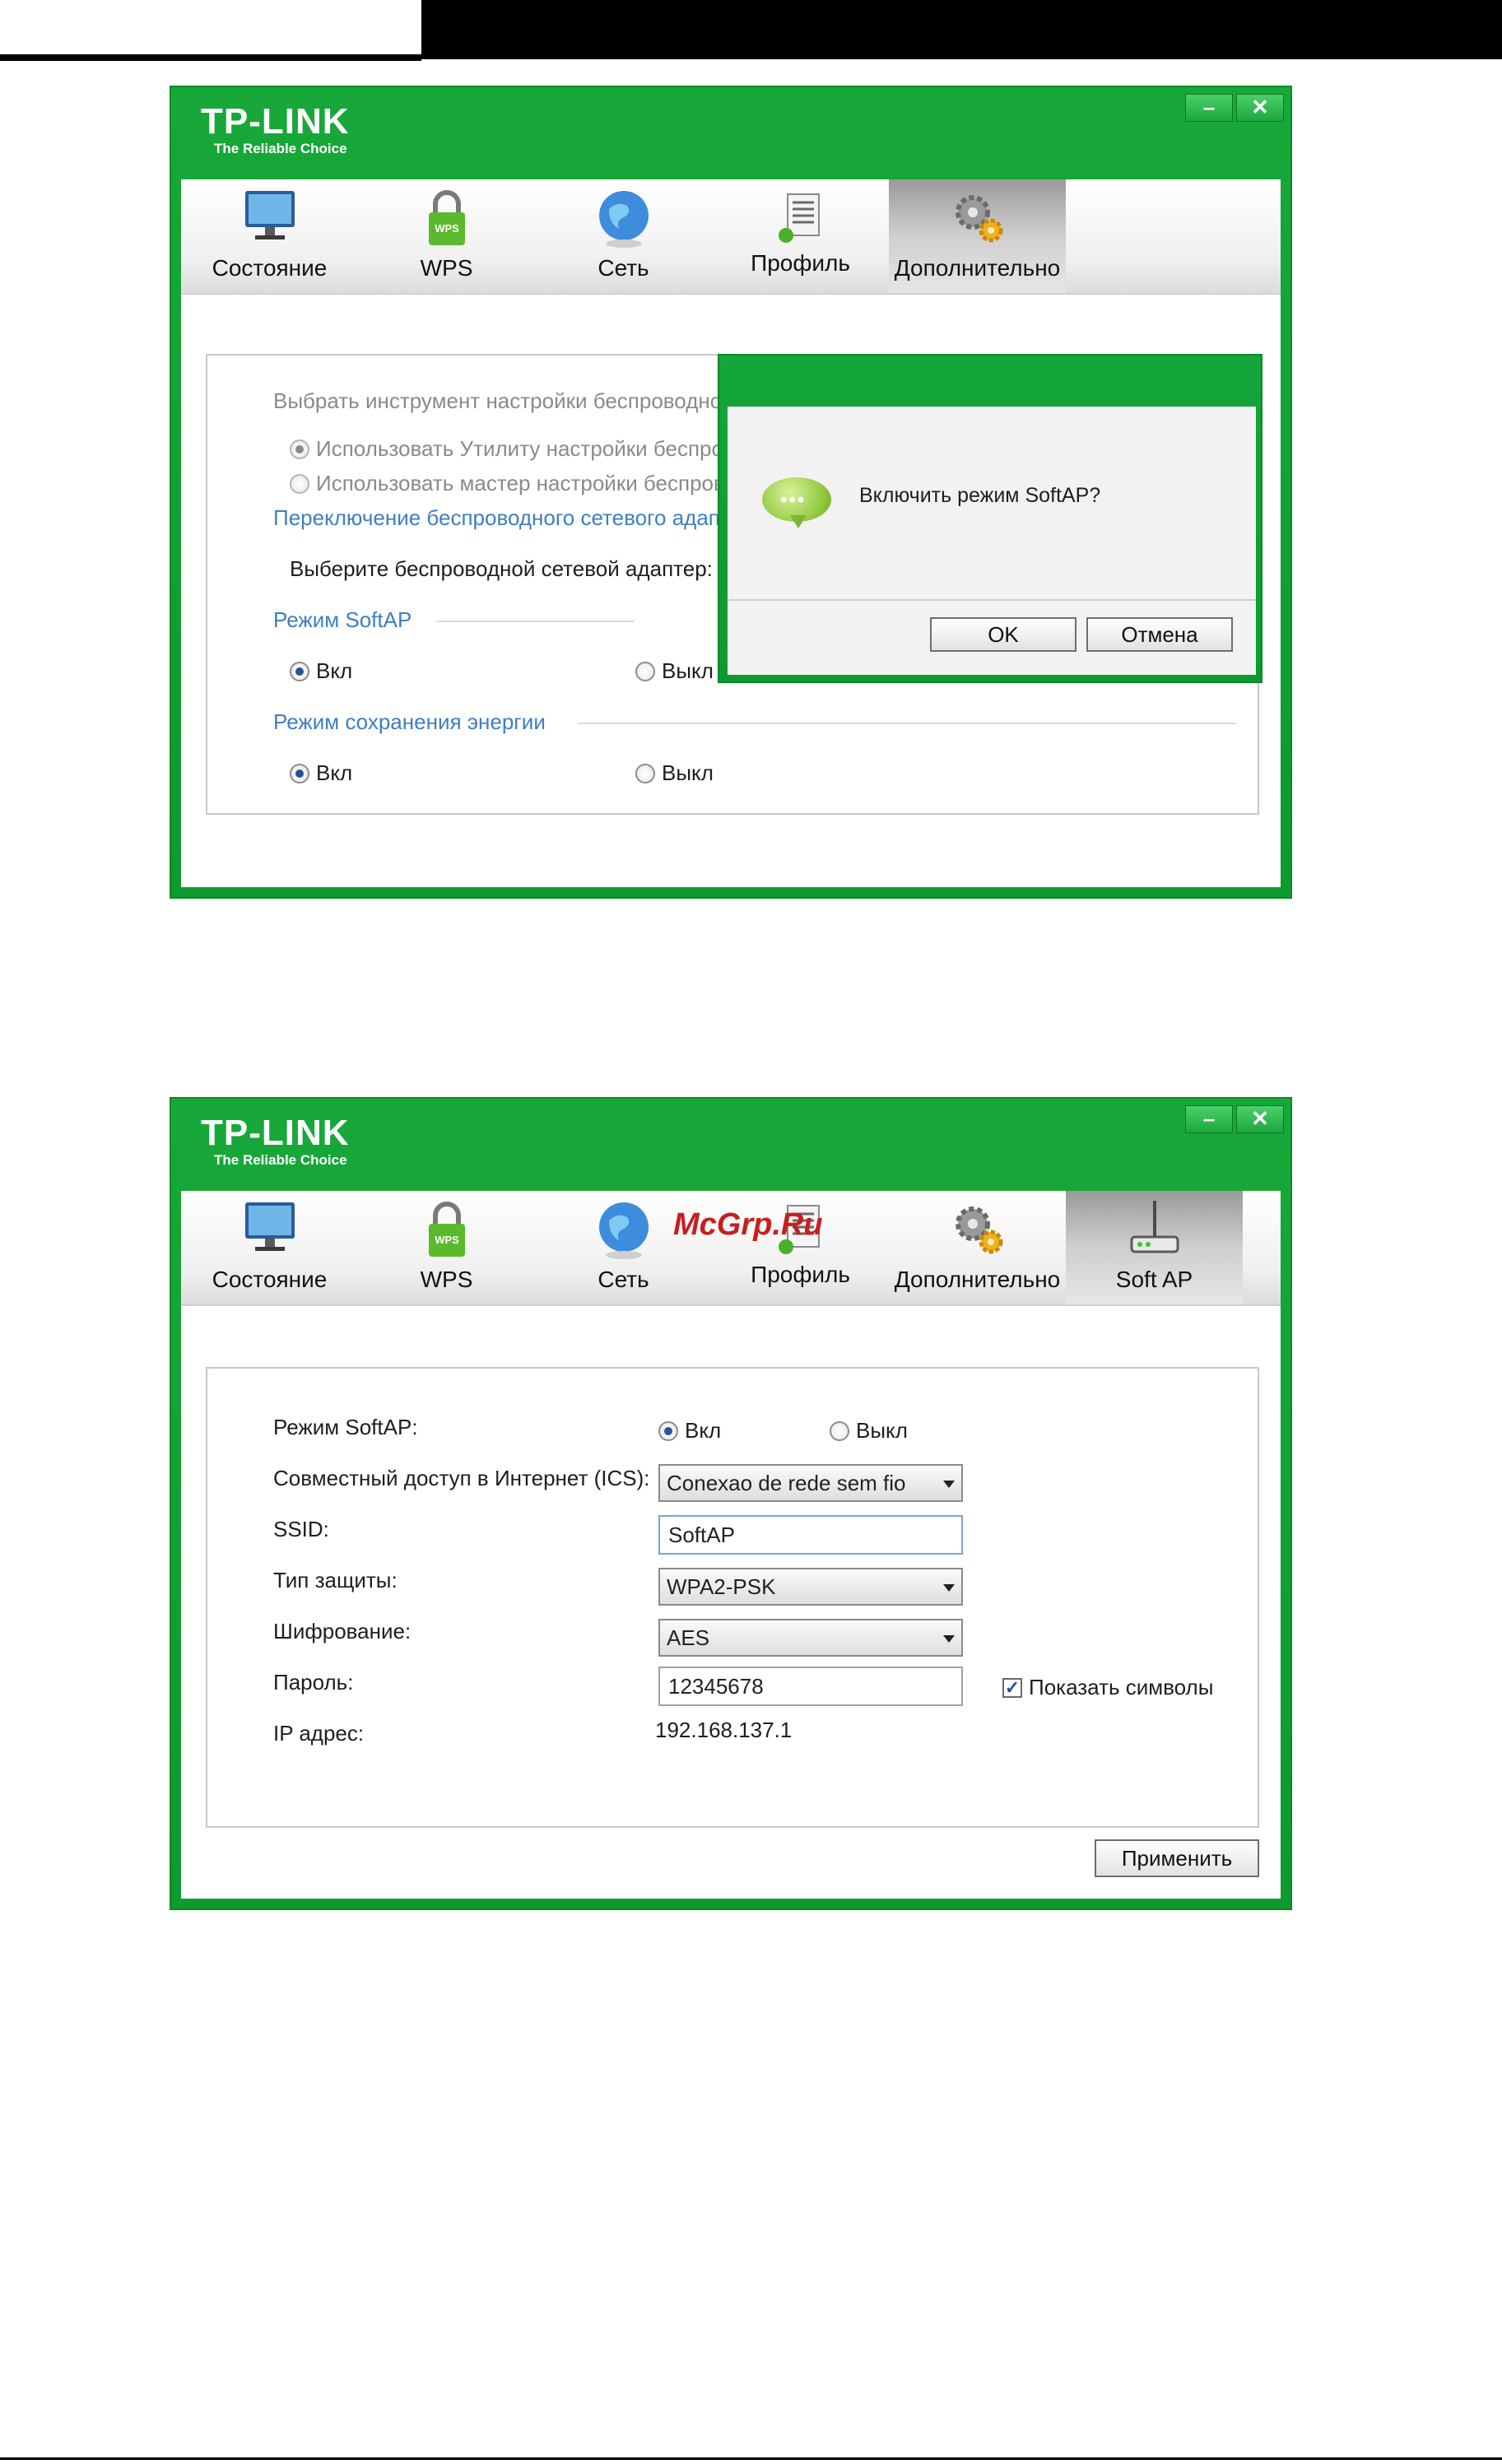  Describe the element at coordinates (810, 1638) in the screenshot. I see `encryption-select: AES` at that location.